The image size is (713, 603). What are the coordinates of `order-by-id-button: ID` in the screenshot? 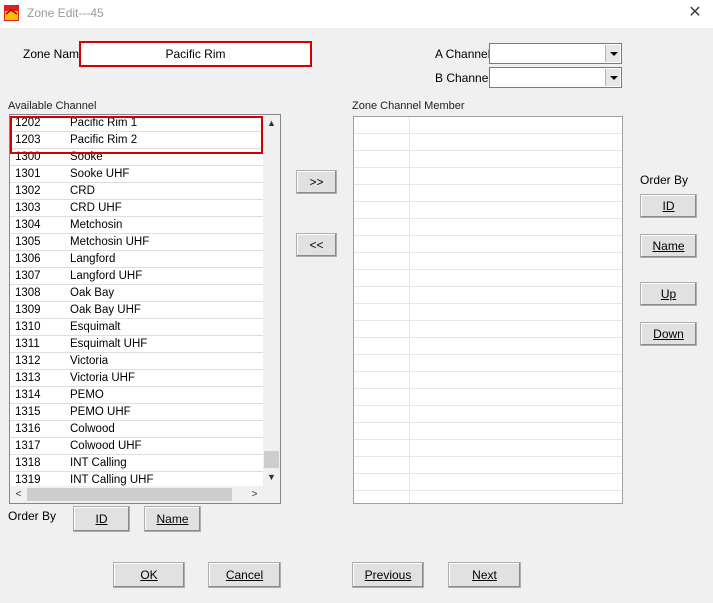 It's located at (101, 519).